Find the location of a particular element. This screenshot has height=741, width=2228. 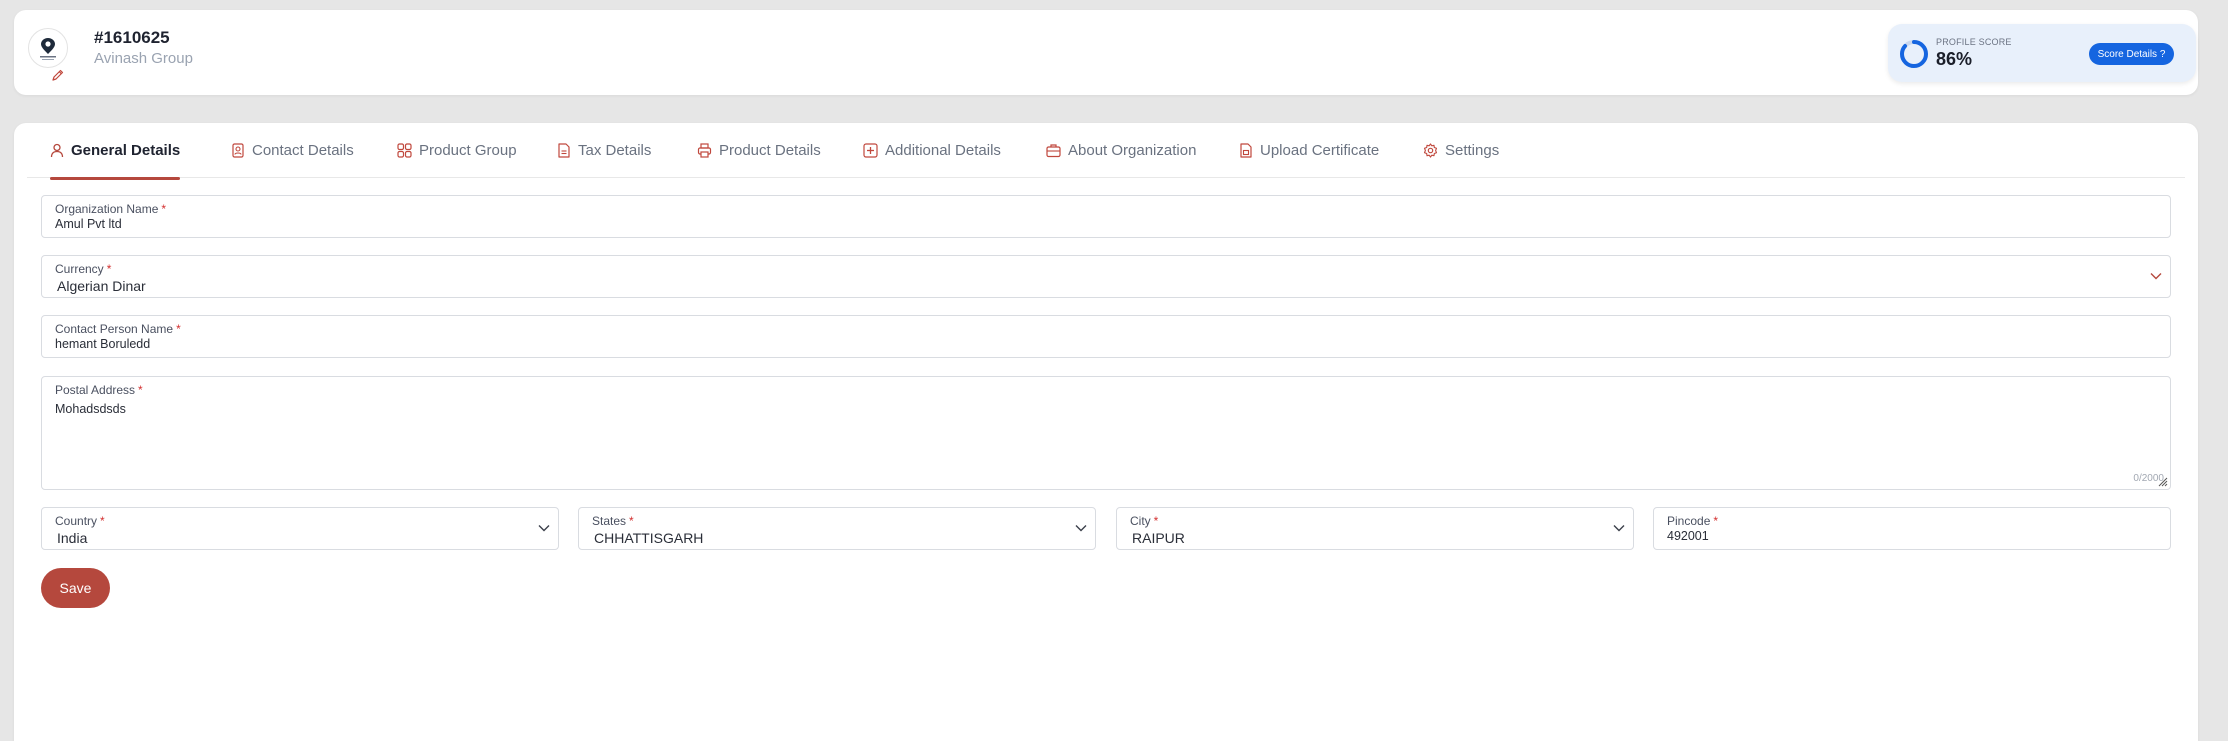

postal-address-label: Postal Address * is located at coordinates (99, 390).